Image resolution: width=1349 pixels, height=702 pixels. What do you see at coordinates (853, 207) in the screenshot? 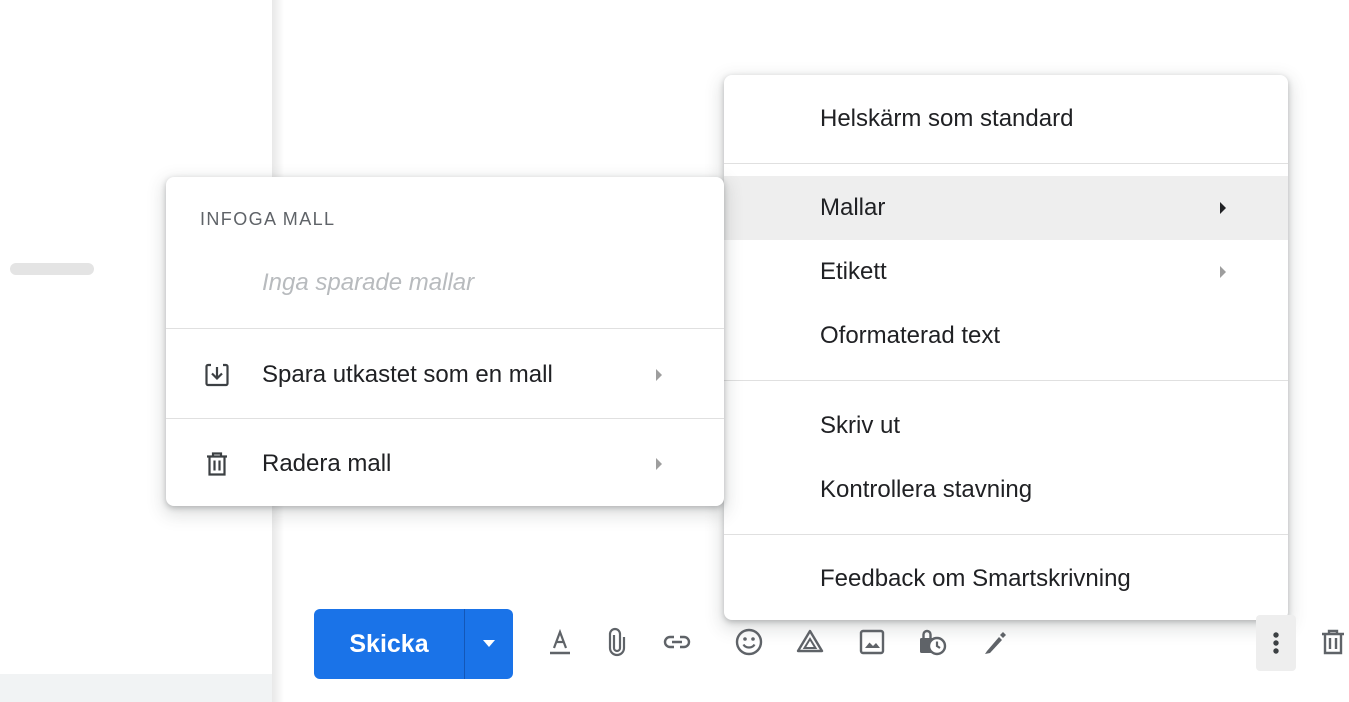
I see `menu-item-label: Mallar` at bounding box center [853, 207].